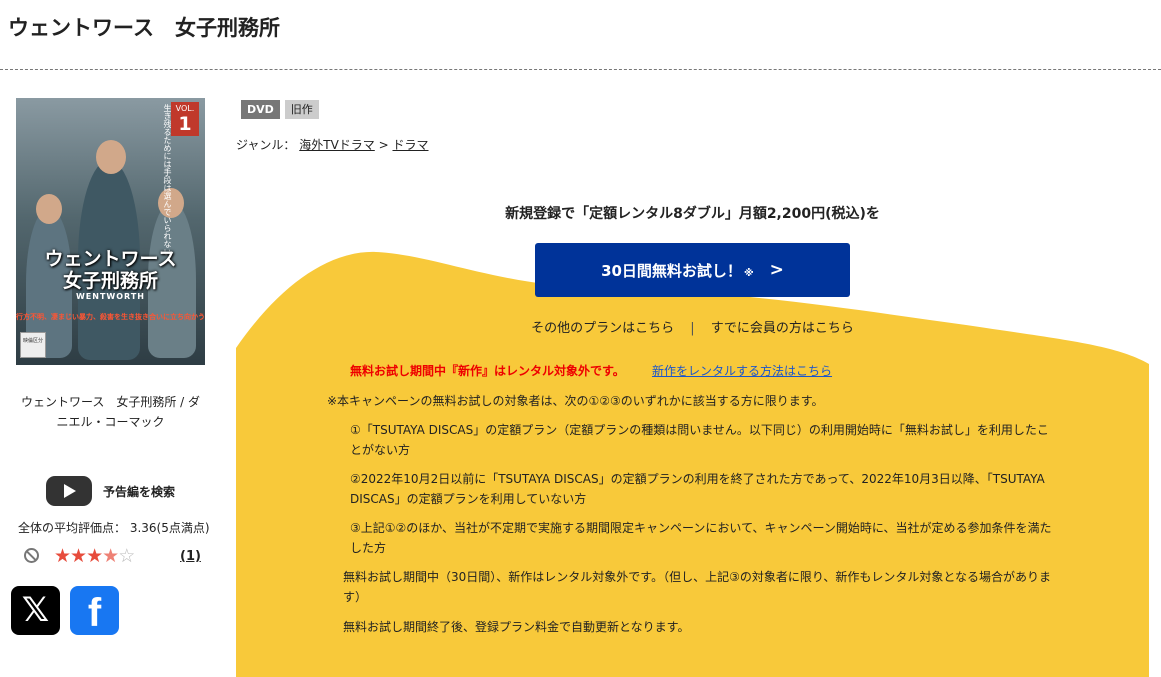 The image size is (1161, 677). I want to click on facebook-share-icon: f, so click(94, 610).